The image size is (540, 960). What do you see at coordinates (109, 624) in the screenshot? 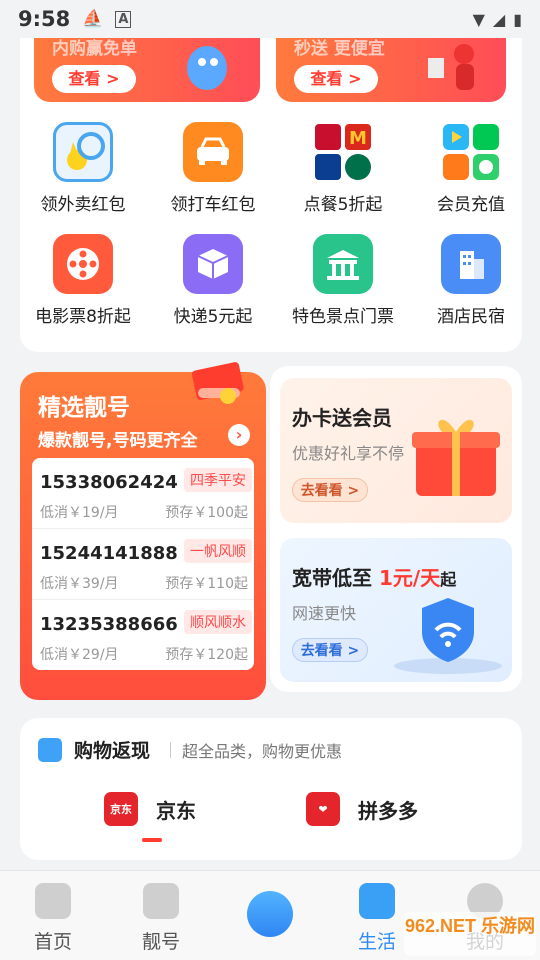
I see `phone-number: 13235388666` at bounding box center [109, 624].